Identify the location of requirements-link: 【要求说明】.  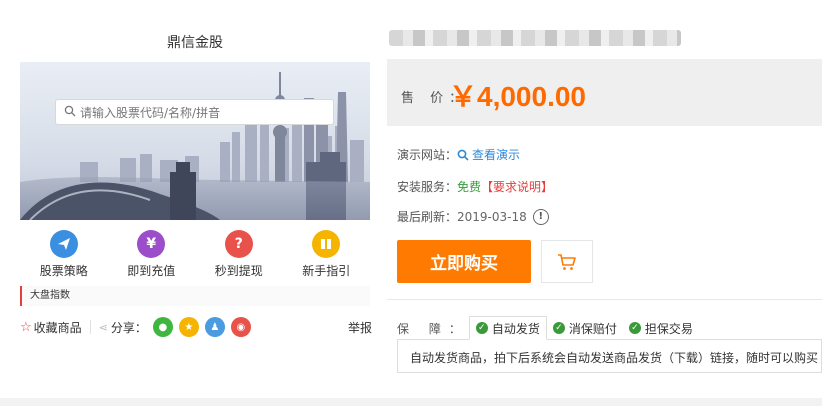
(517, 186).